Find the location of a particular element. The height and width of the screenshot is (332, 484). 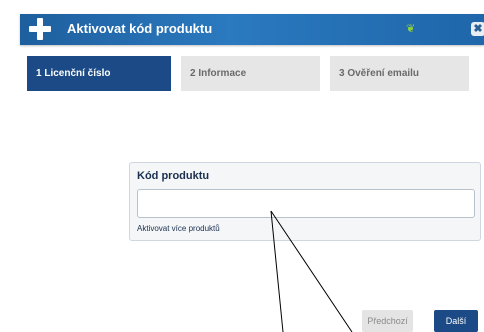

product-code-input is located at coordinates (306, 203).